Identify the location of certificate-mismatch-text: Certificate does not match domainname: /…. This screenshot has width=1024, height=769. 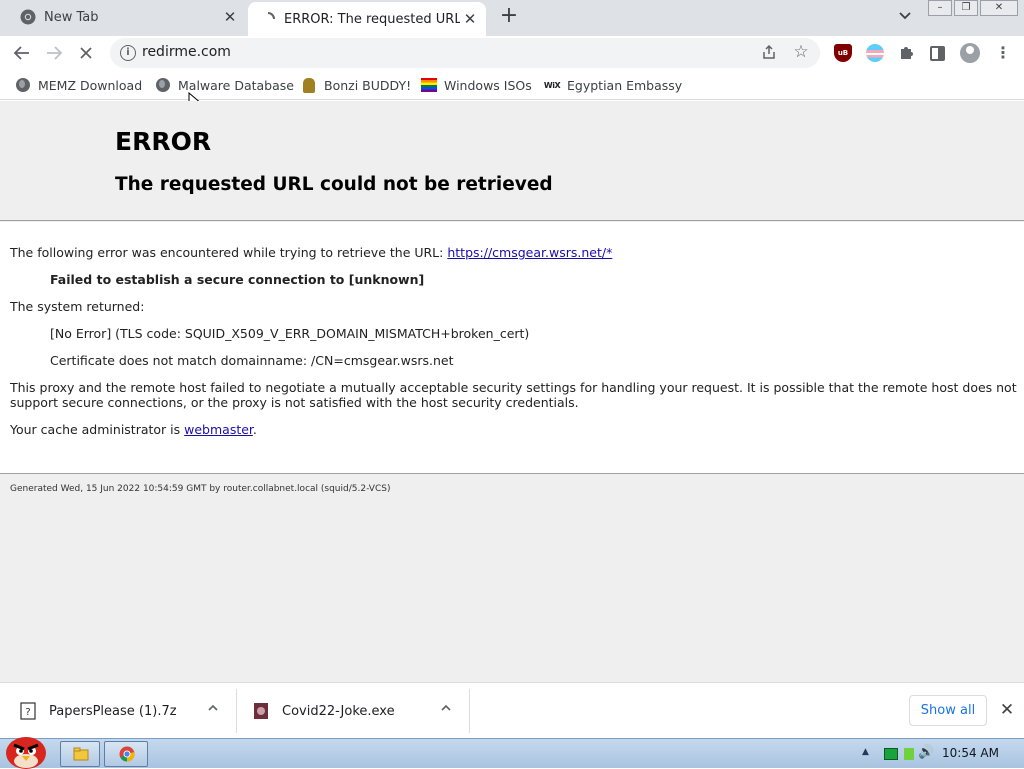
(252, 360).